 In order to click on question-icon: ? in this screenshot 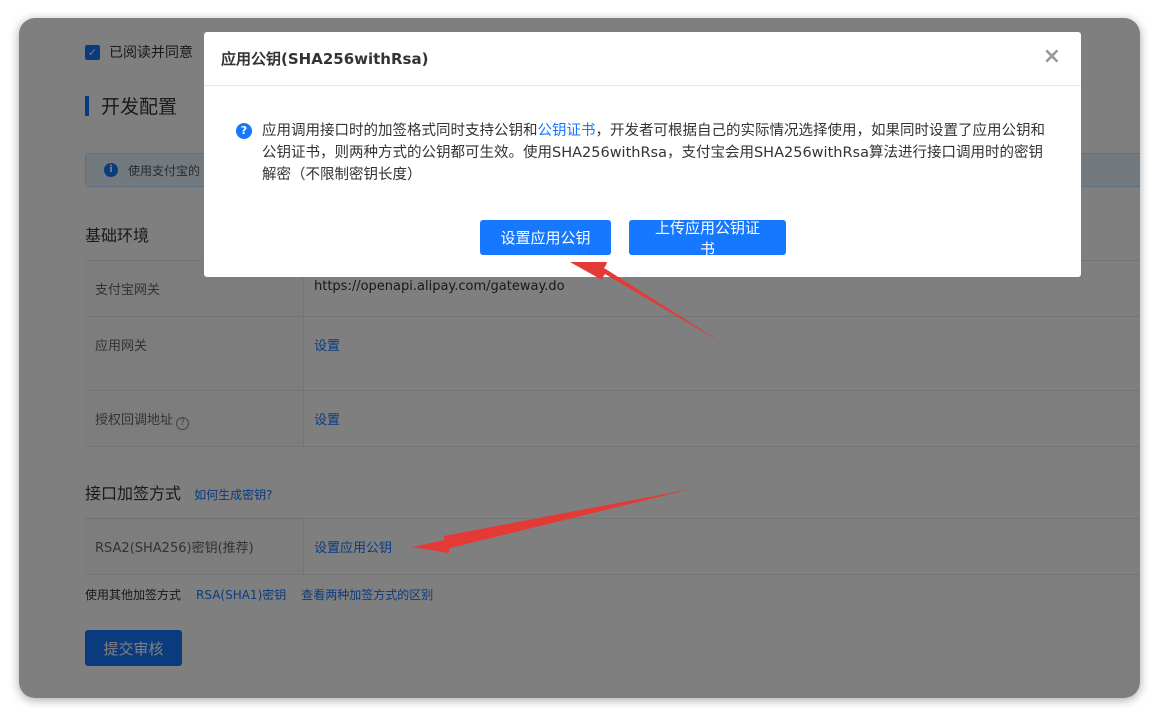, I will do `click(244, 131)`.